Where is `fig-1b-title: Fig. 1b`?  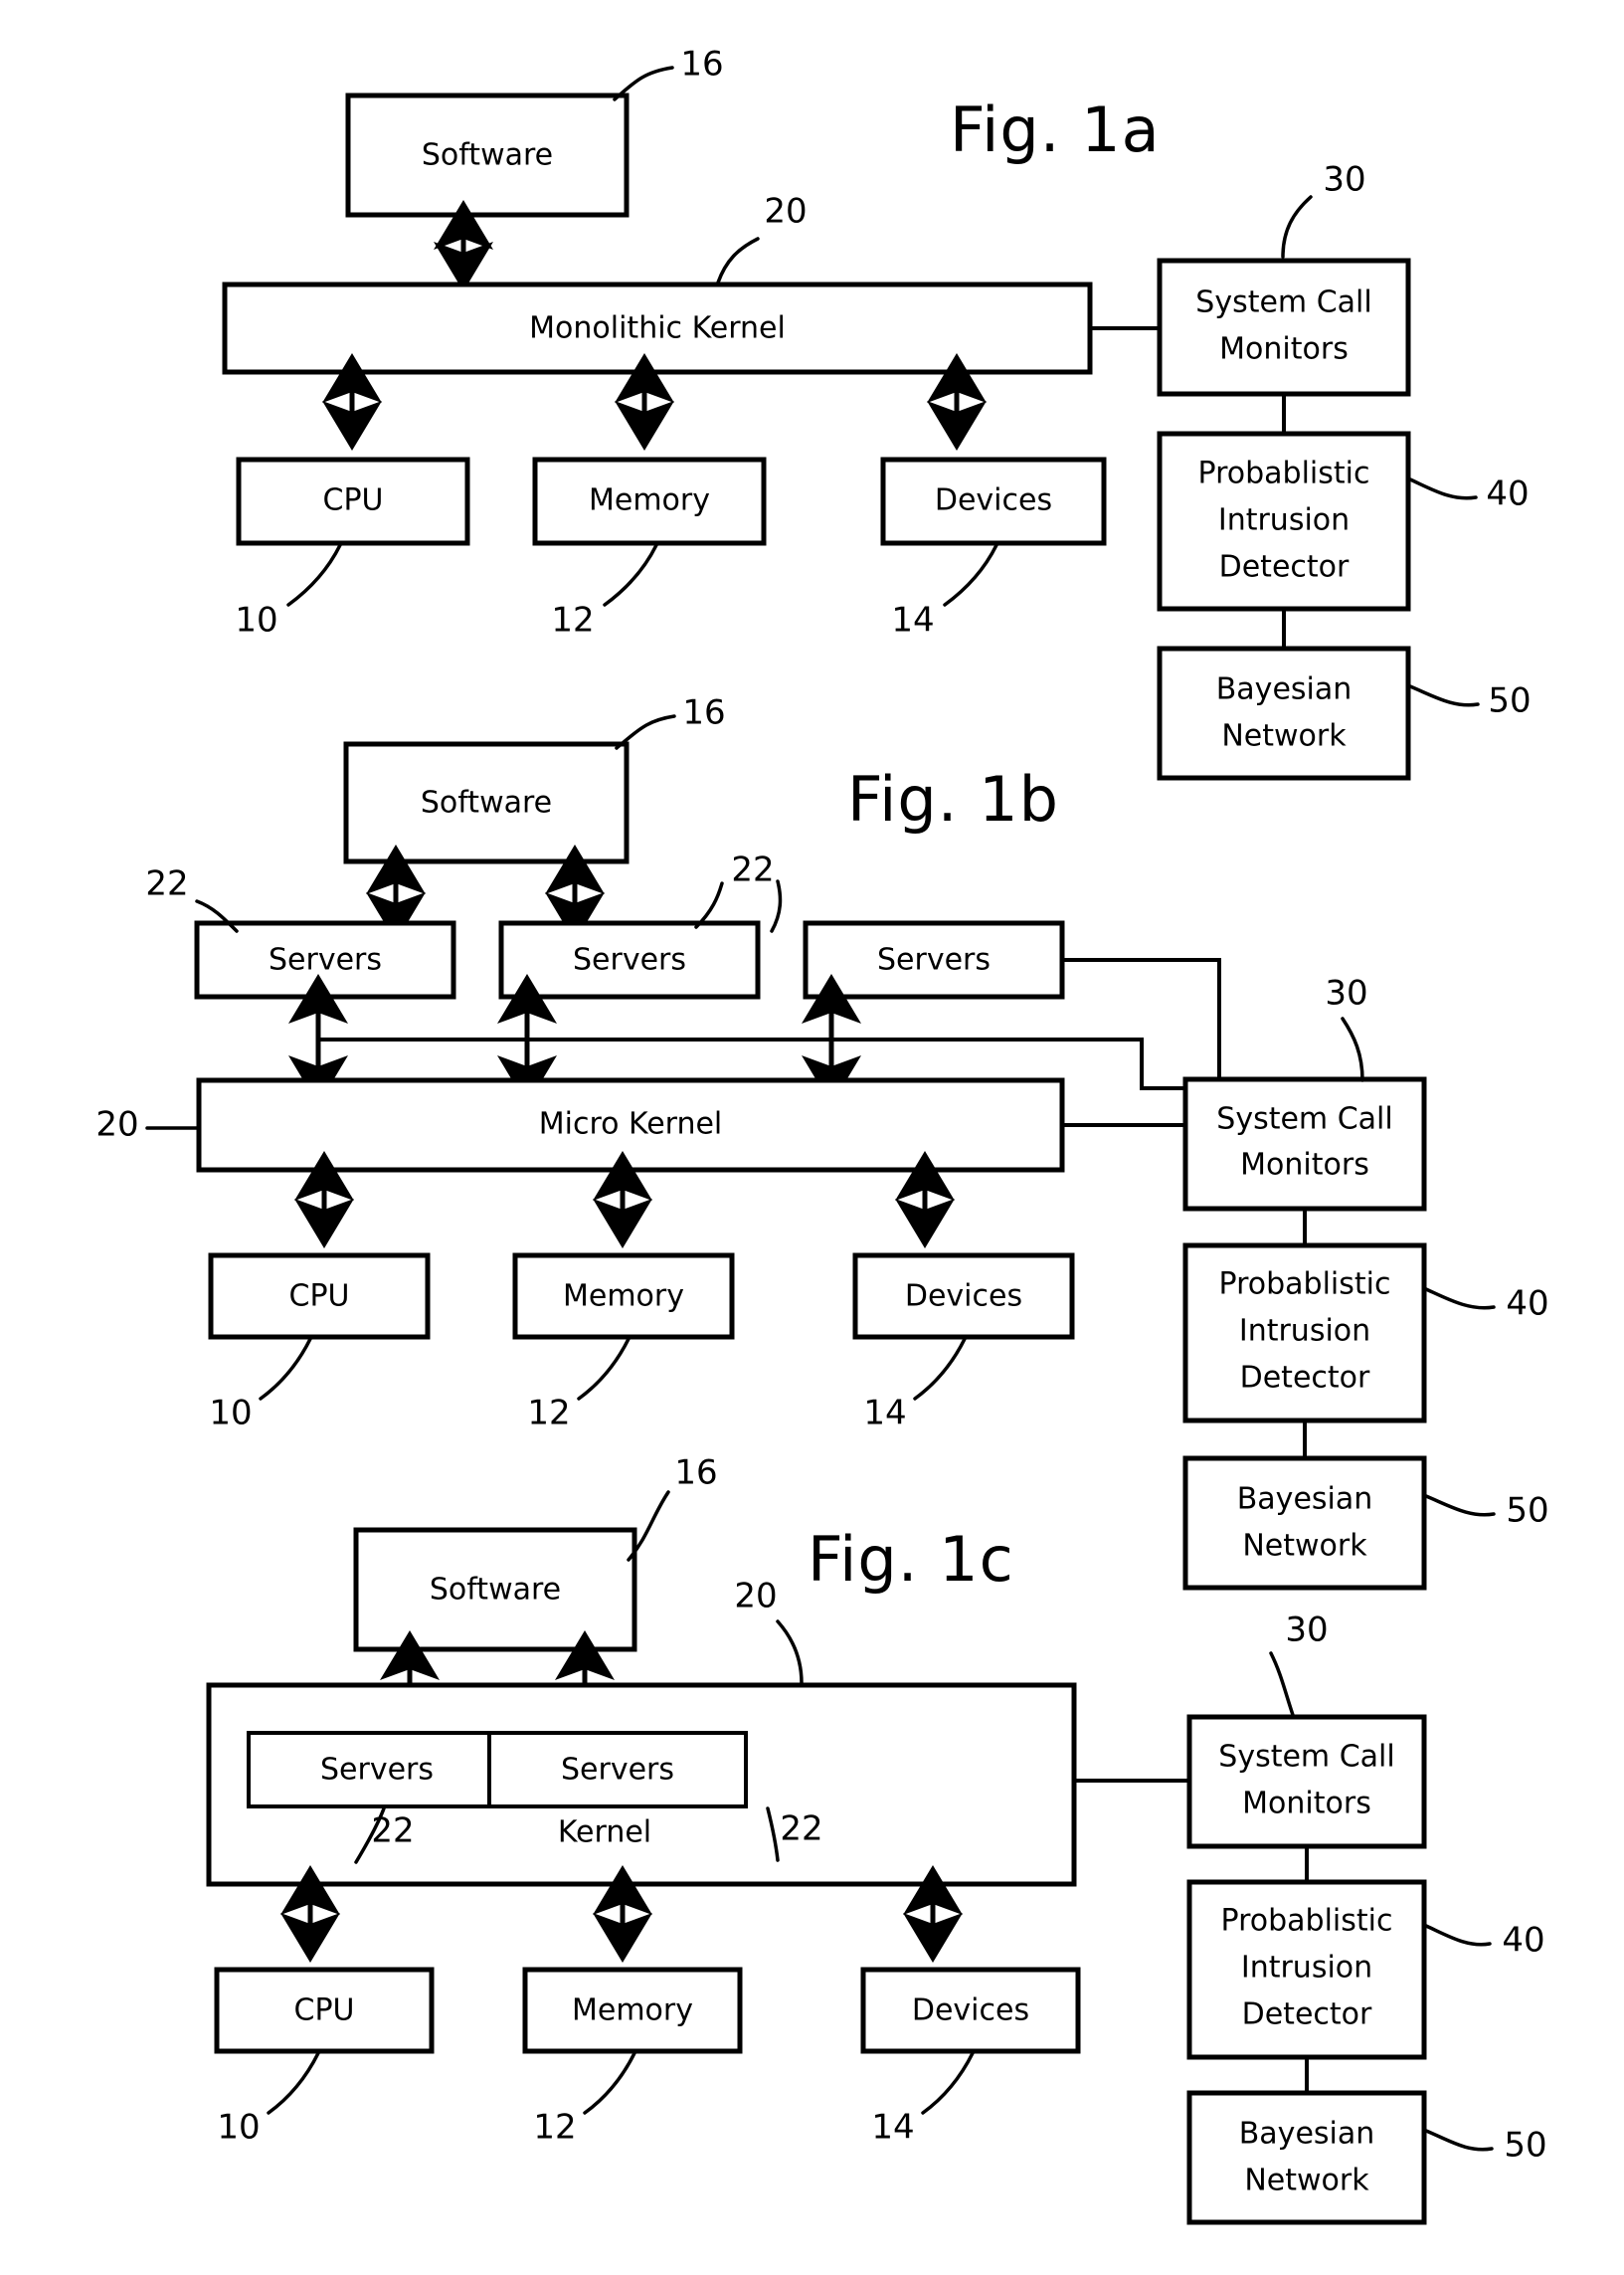 fig-1b-title: Fig. 1b is located at coordinates (953, 799).